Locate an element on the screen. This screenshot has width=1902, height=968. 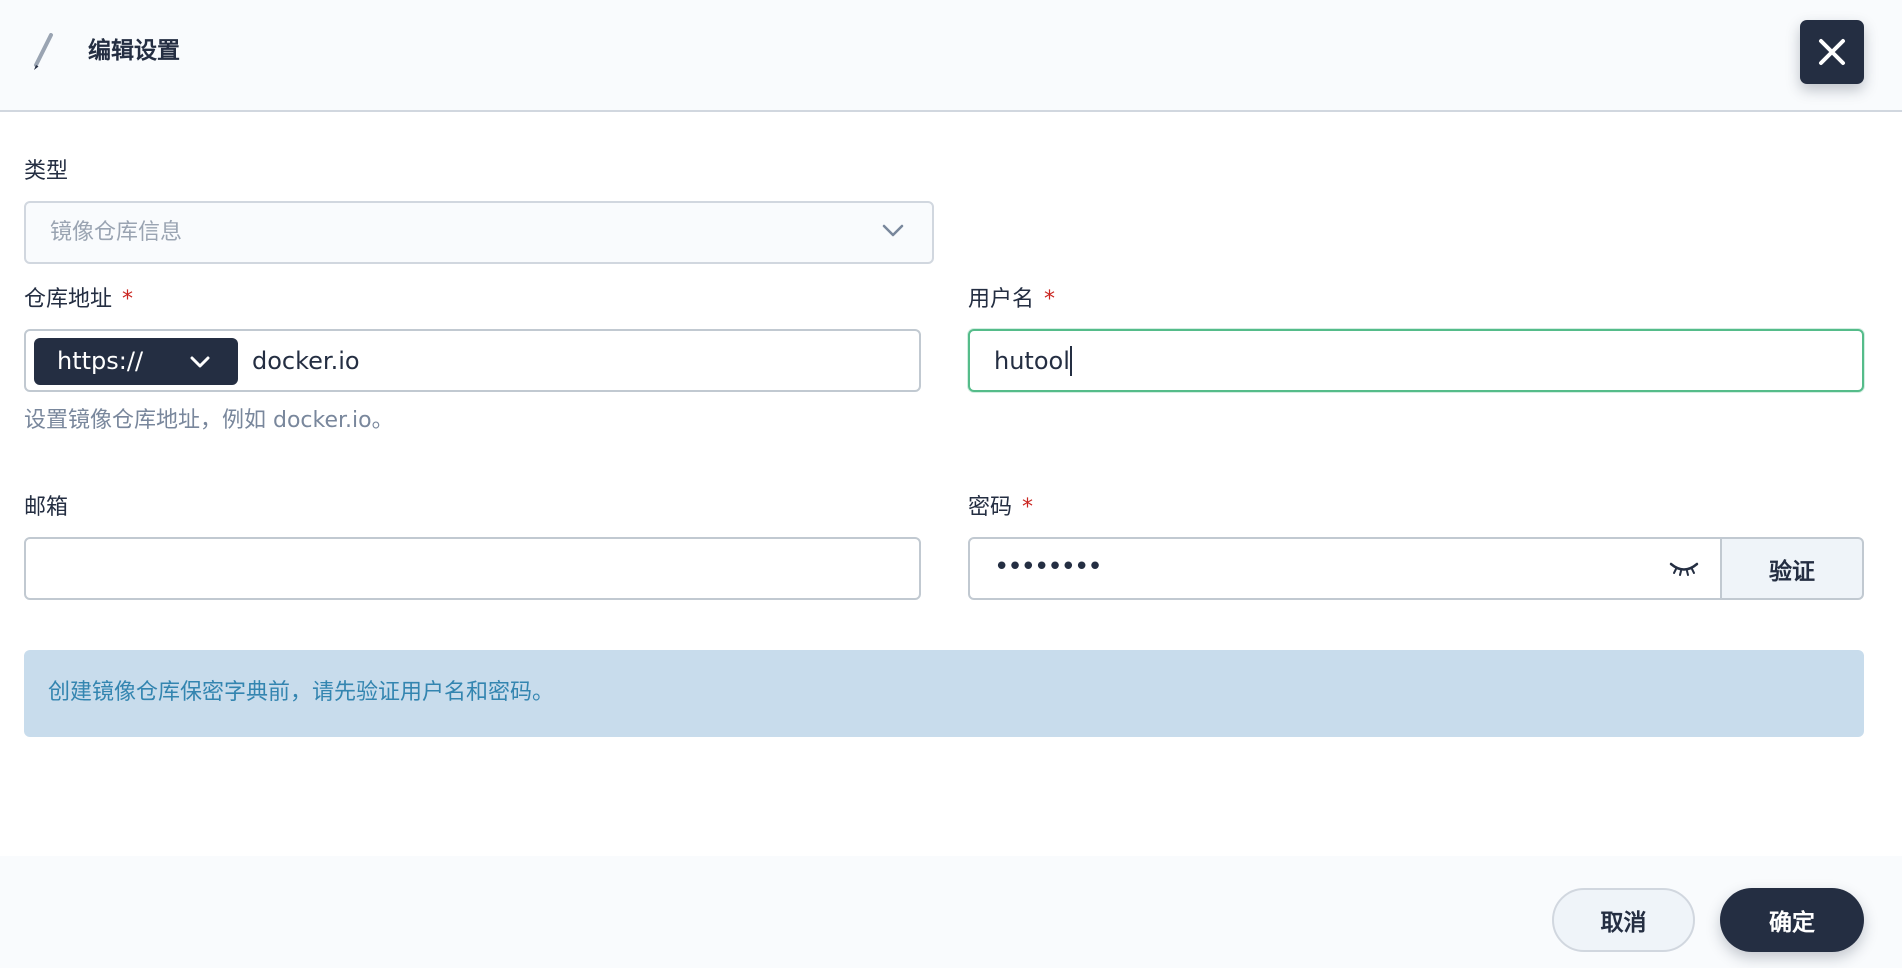
username-value-wrap: hutool is located at coordinates (1033, 361).